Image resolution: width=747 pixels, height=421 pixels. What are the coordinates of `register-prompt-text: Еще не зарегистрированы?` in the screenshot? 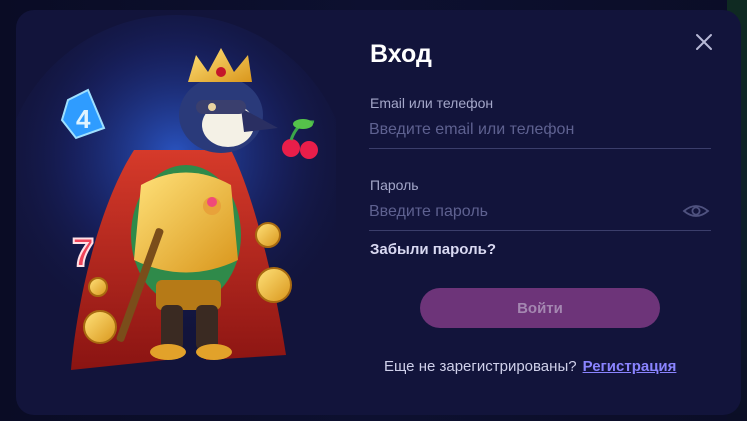 It's located at (480, 366).